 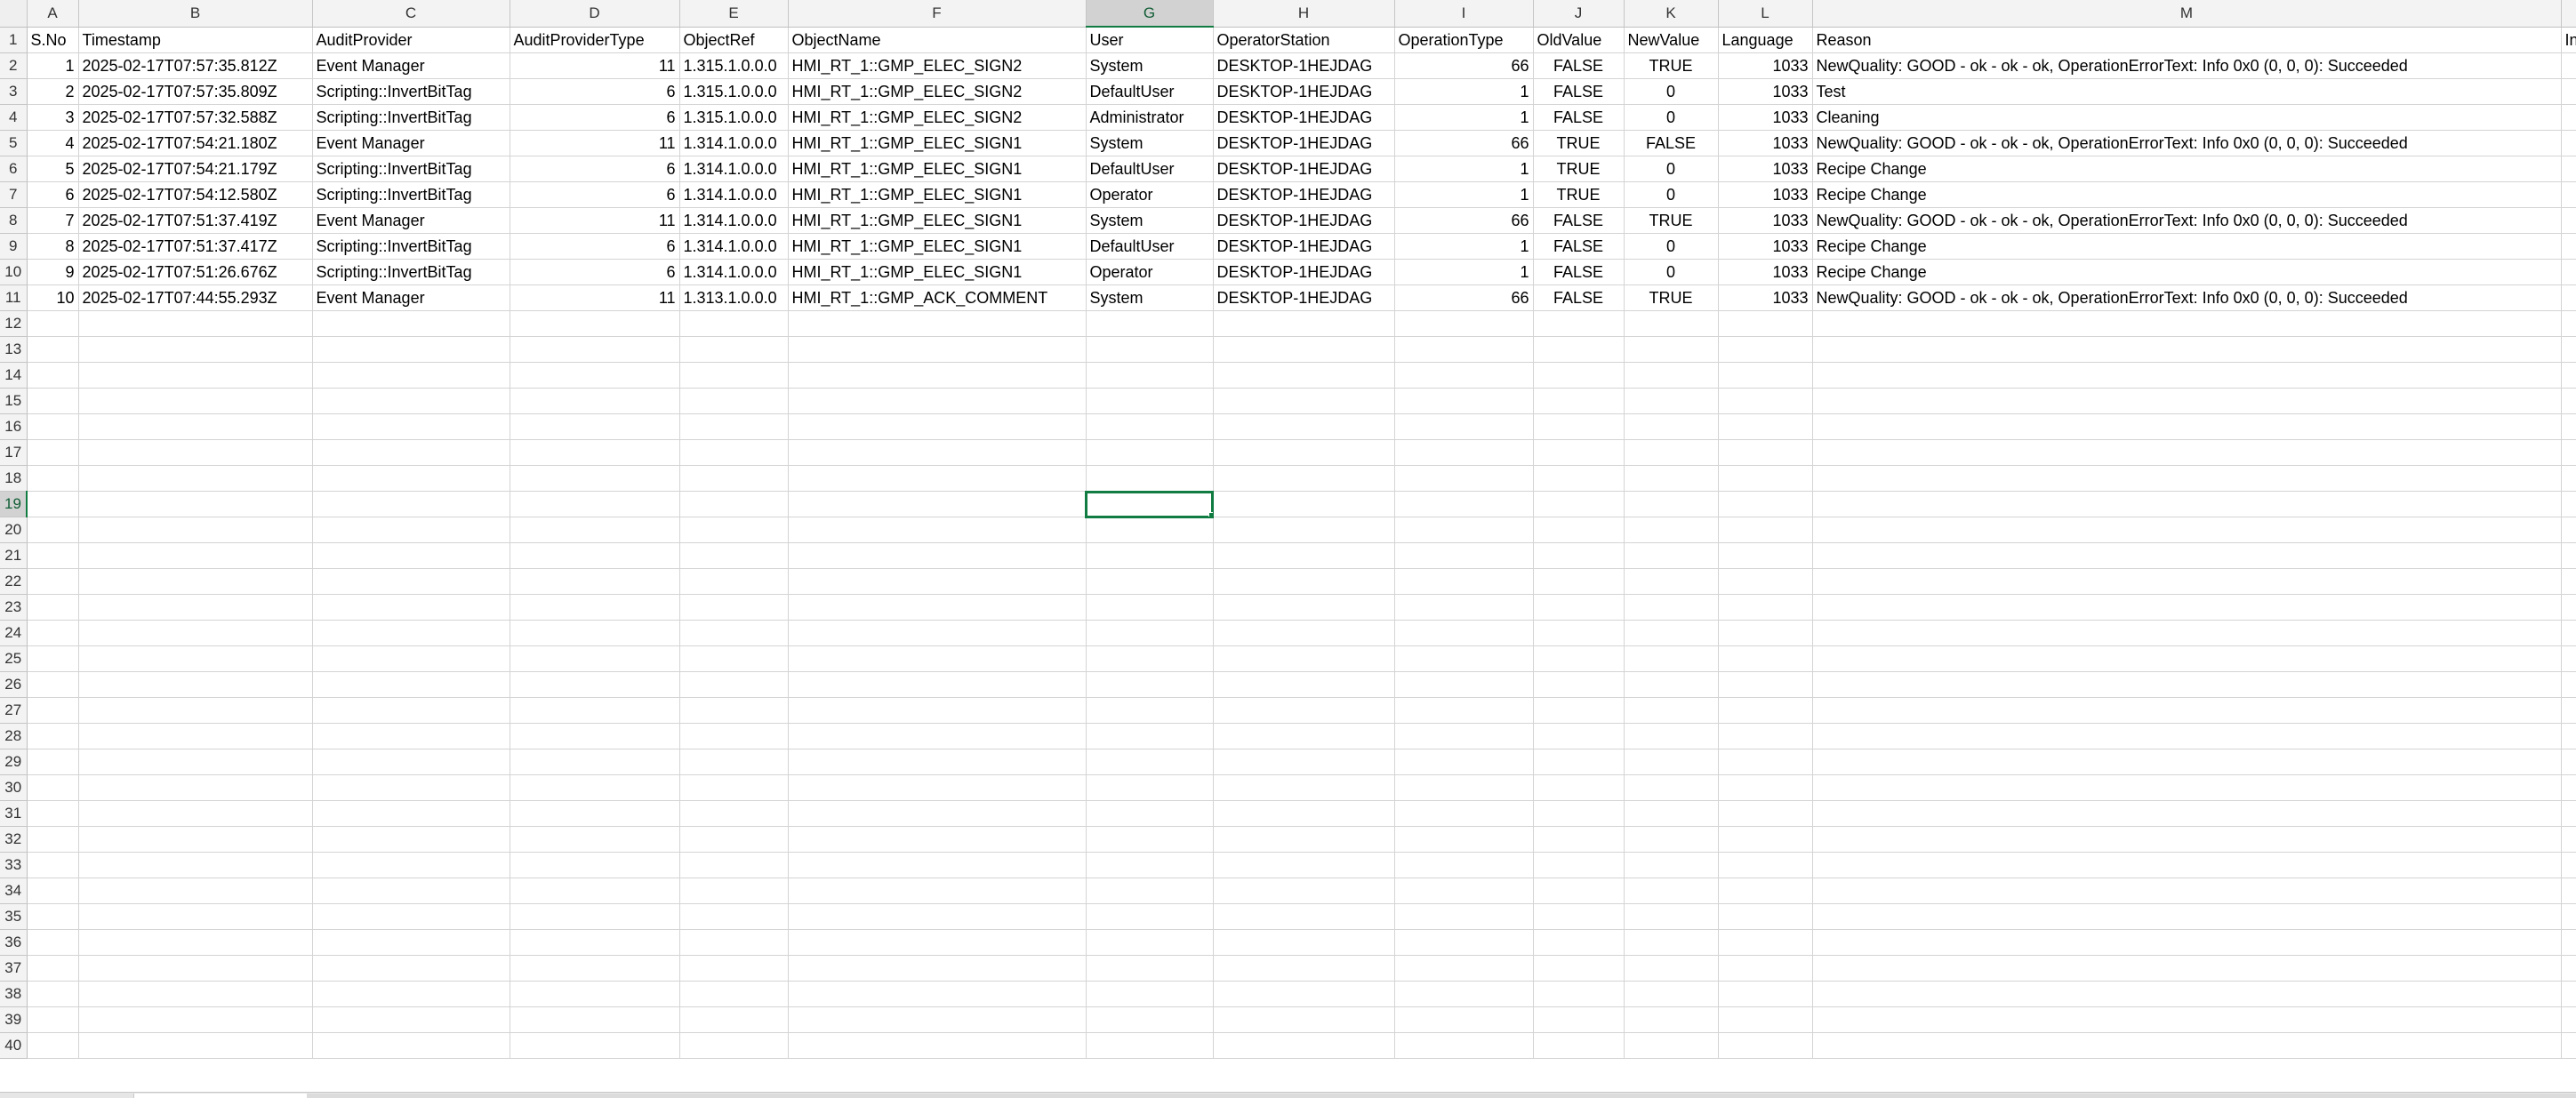 What do you see at coordinates (734, 14) in the screenshot?
I see `column-header-e: E` at bounding box center [734, 14].